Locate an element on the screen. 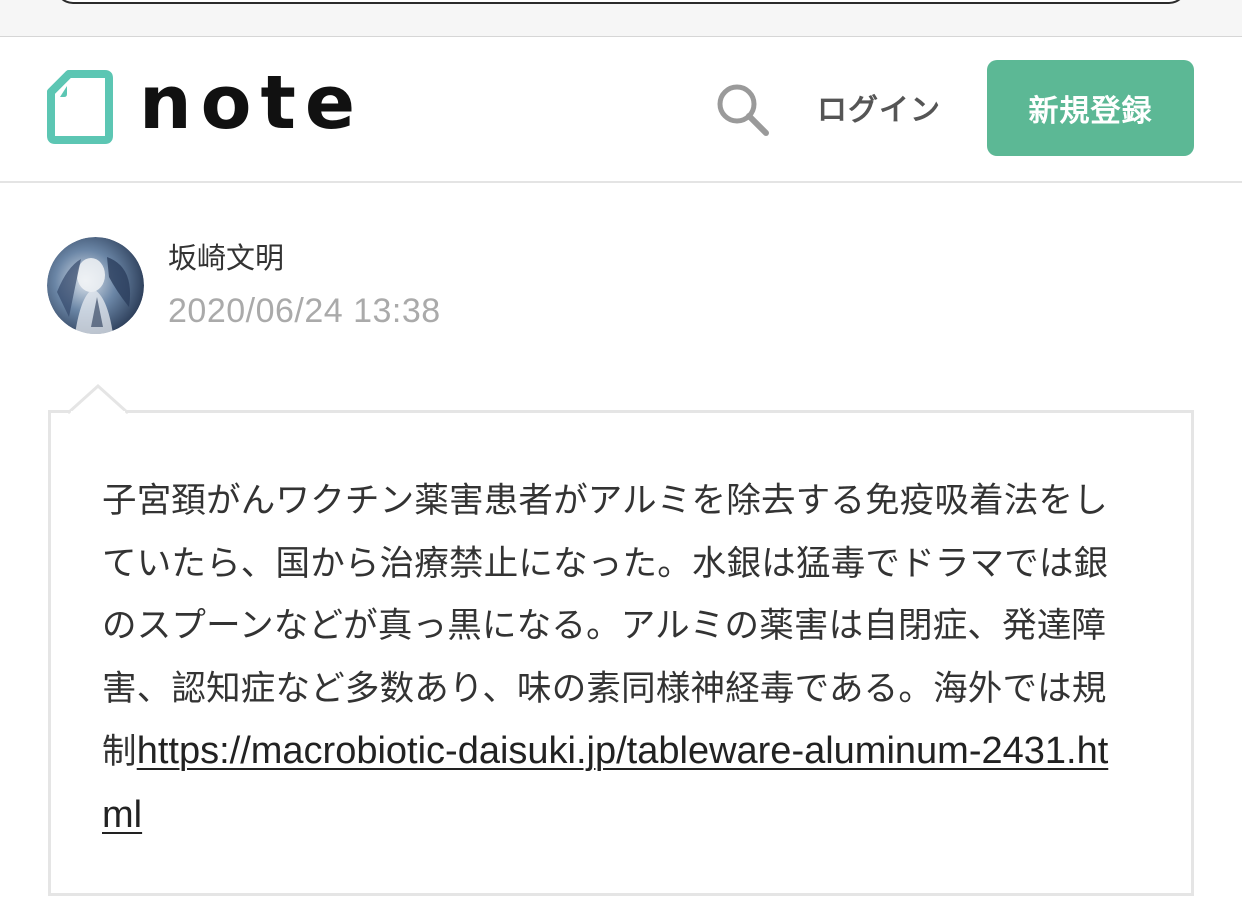 The width and height of the screenshot is (1242, 923). avatar is located at coordinates (95, 285).